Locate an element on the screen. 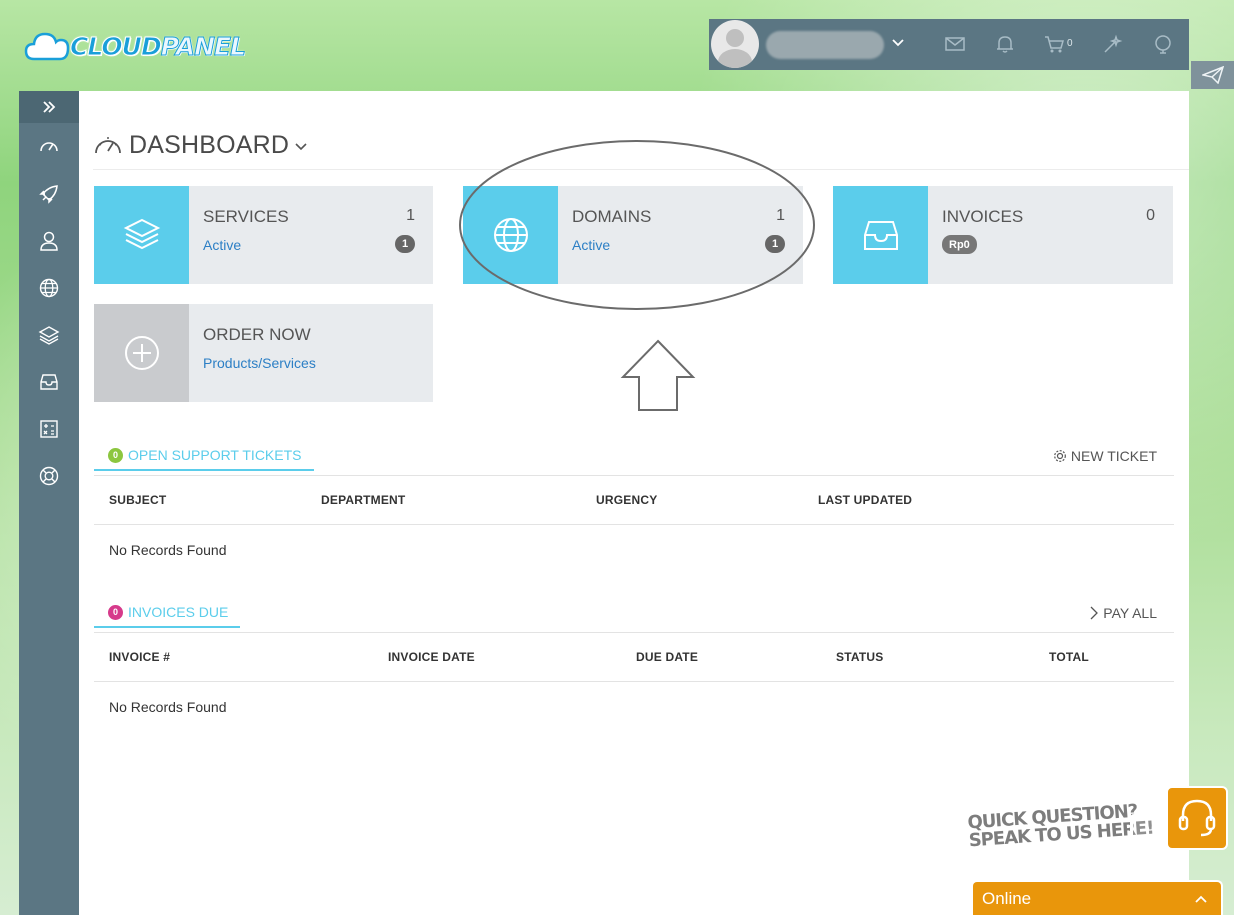  sidebar-item-calculator is located at coordinates (49, 429).